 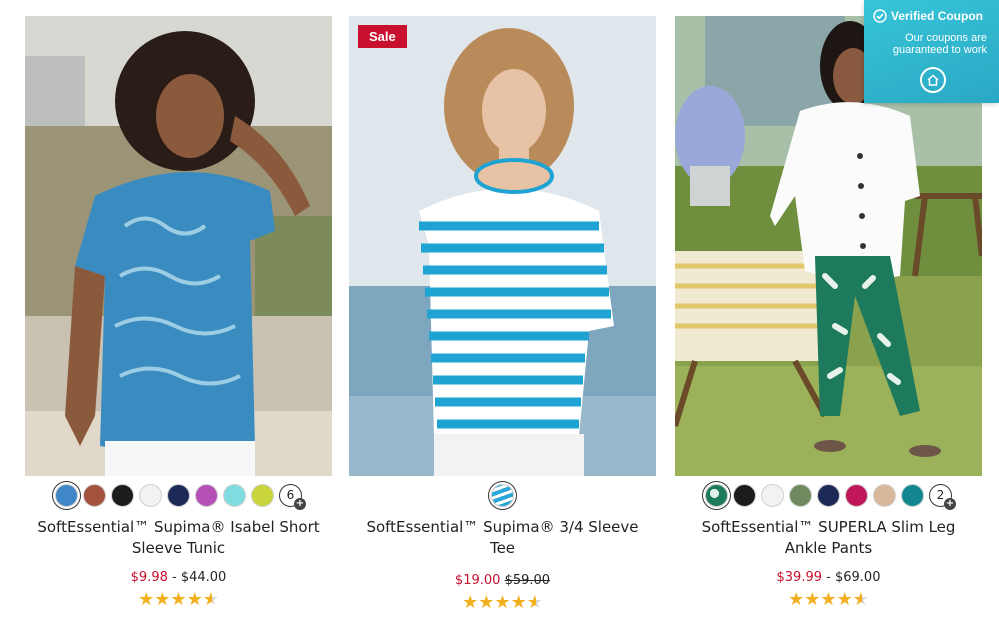 I want to click on sale-price: $39.99, so click(x=799, y=577).